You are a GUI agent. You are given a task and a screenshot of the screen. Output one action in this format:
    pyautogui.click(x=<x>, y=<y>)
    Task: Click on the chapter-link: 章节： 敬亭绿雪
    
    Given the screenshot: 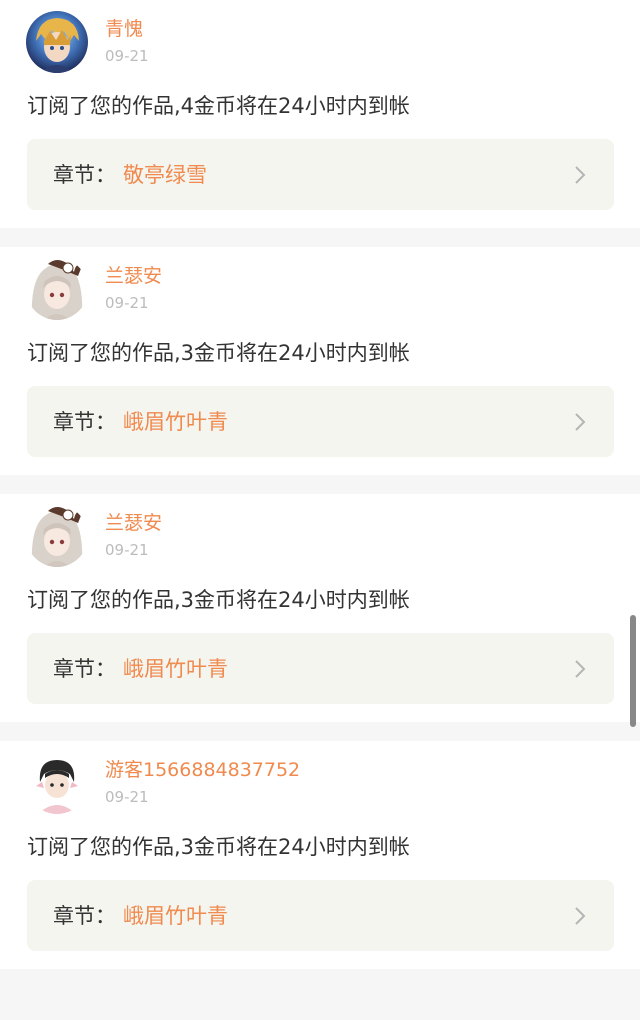 What is the action you would take?
    pyautogui.click(x=320, y=174)
    